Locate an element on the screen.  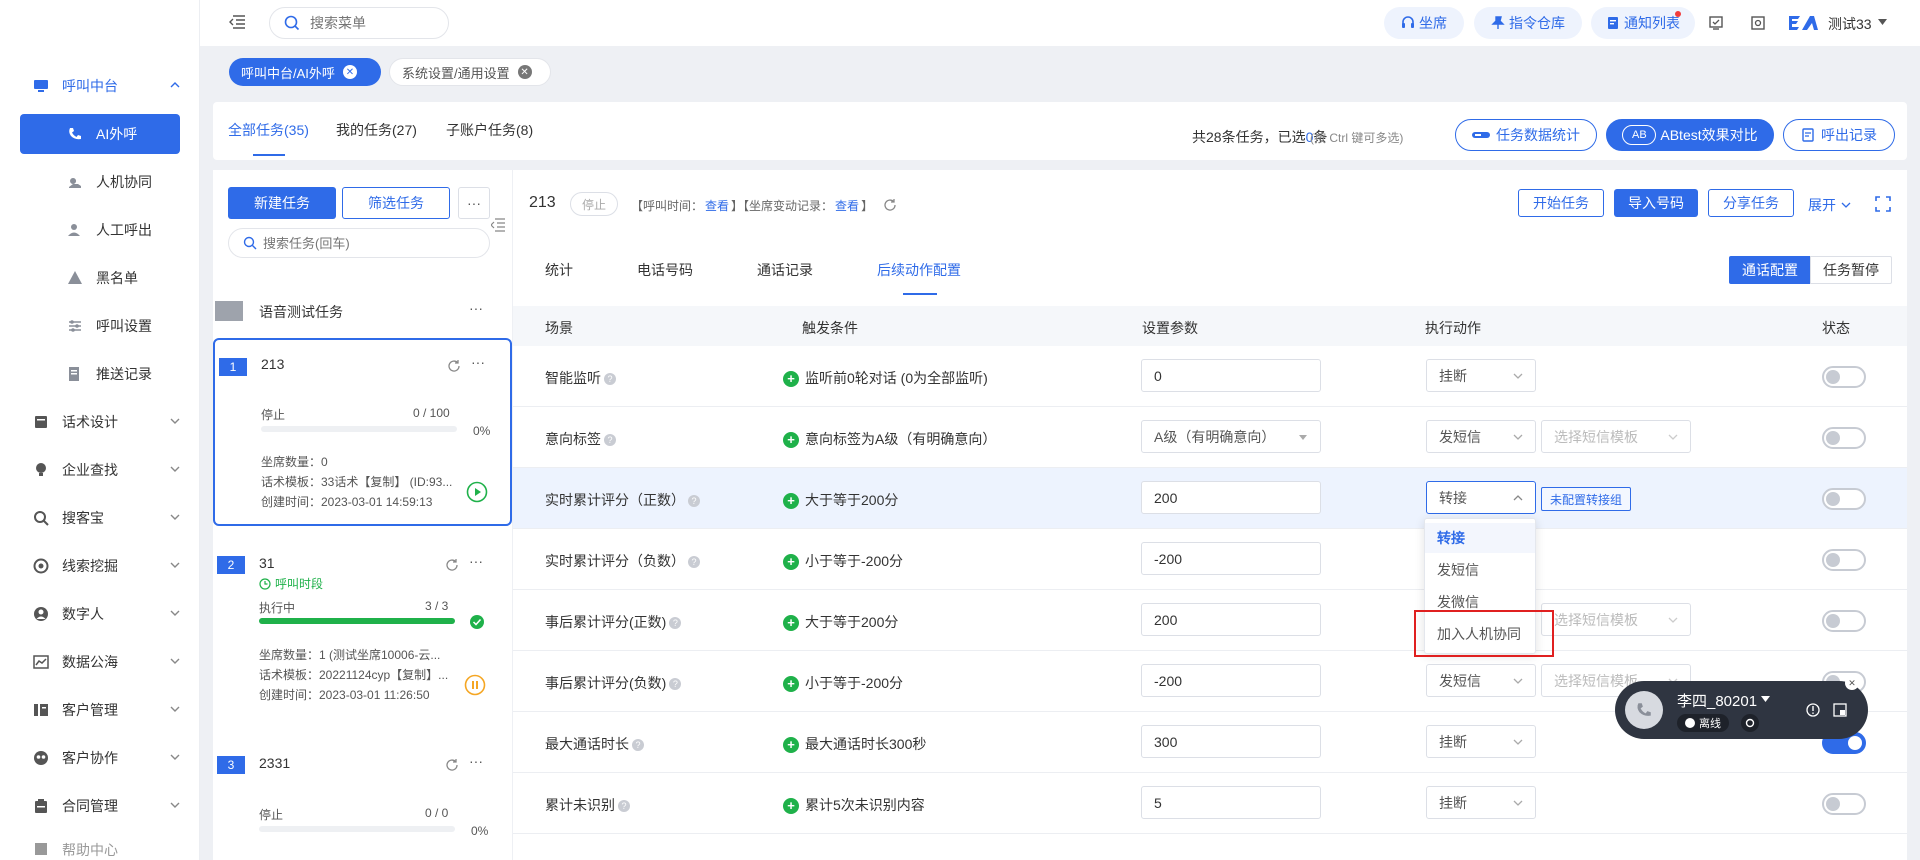
tab-my-tasks: 我的任务(27) is located at coordinates (376, 130).